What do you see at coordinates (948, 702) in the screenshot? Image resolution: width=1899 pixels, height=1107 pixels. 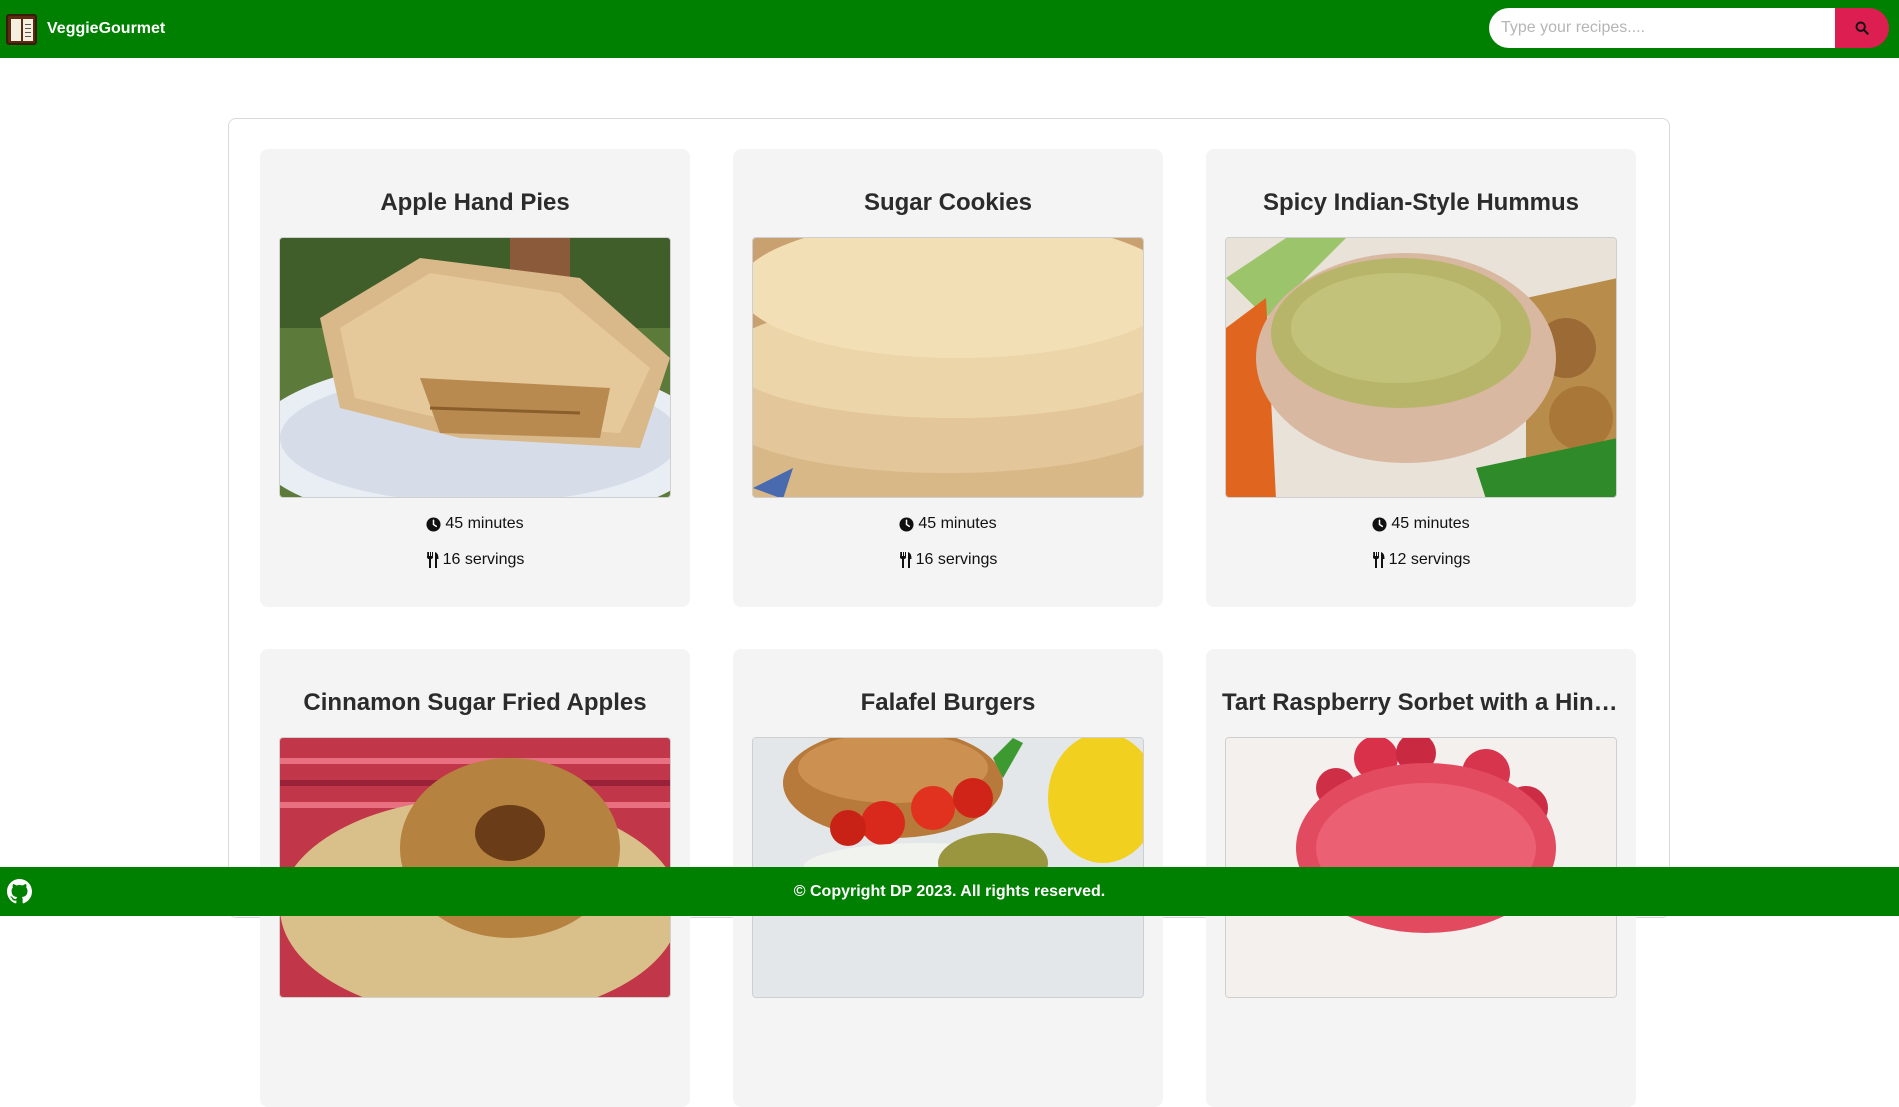 I see `recipe-title: Falafel Burgers` at bounding box center [948, 702].